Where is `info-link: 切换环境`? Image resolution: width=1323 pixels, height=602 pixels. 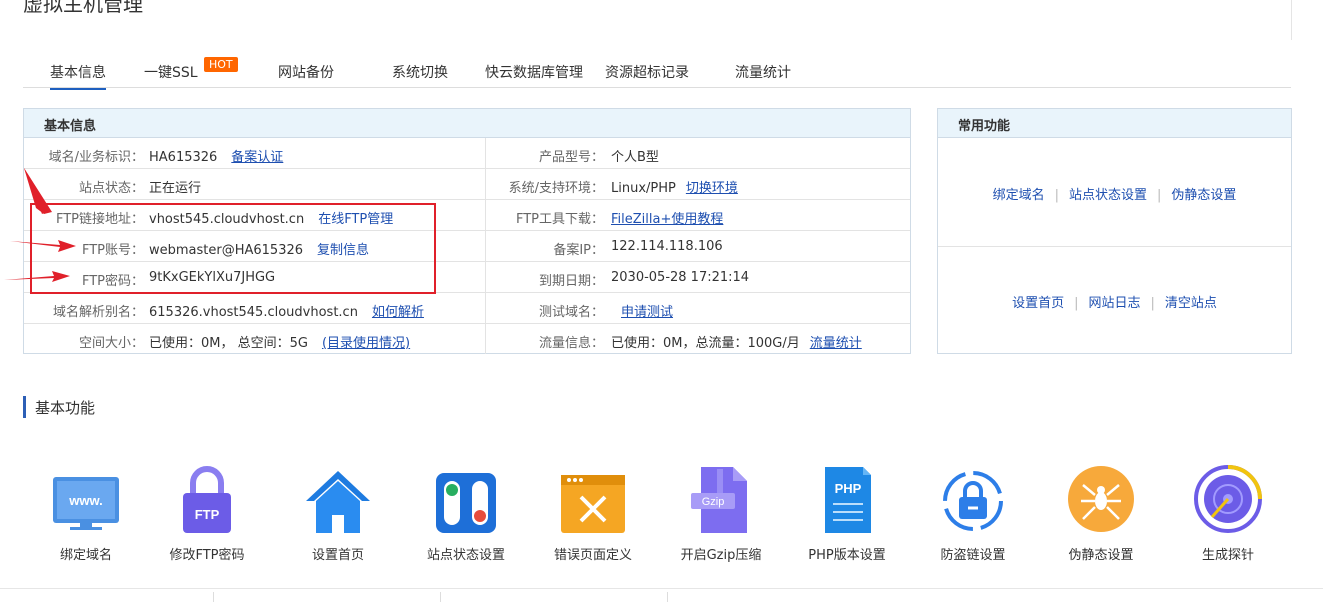
info-link: 切换环境 is located at coordinates (712, 188).